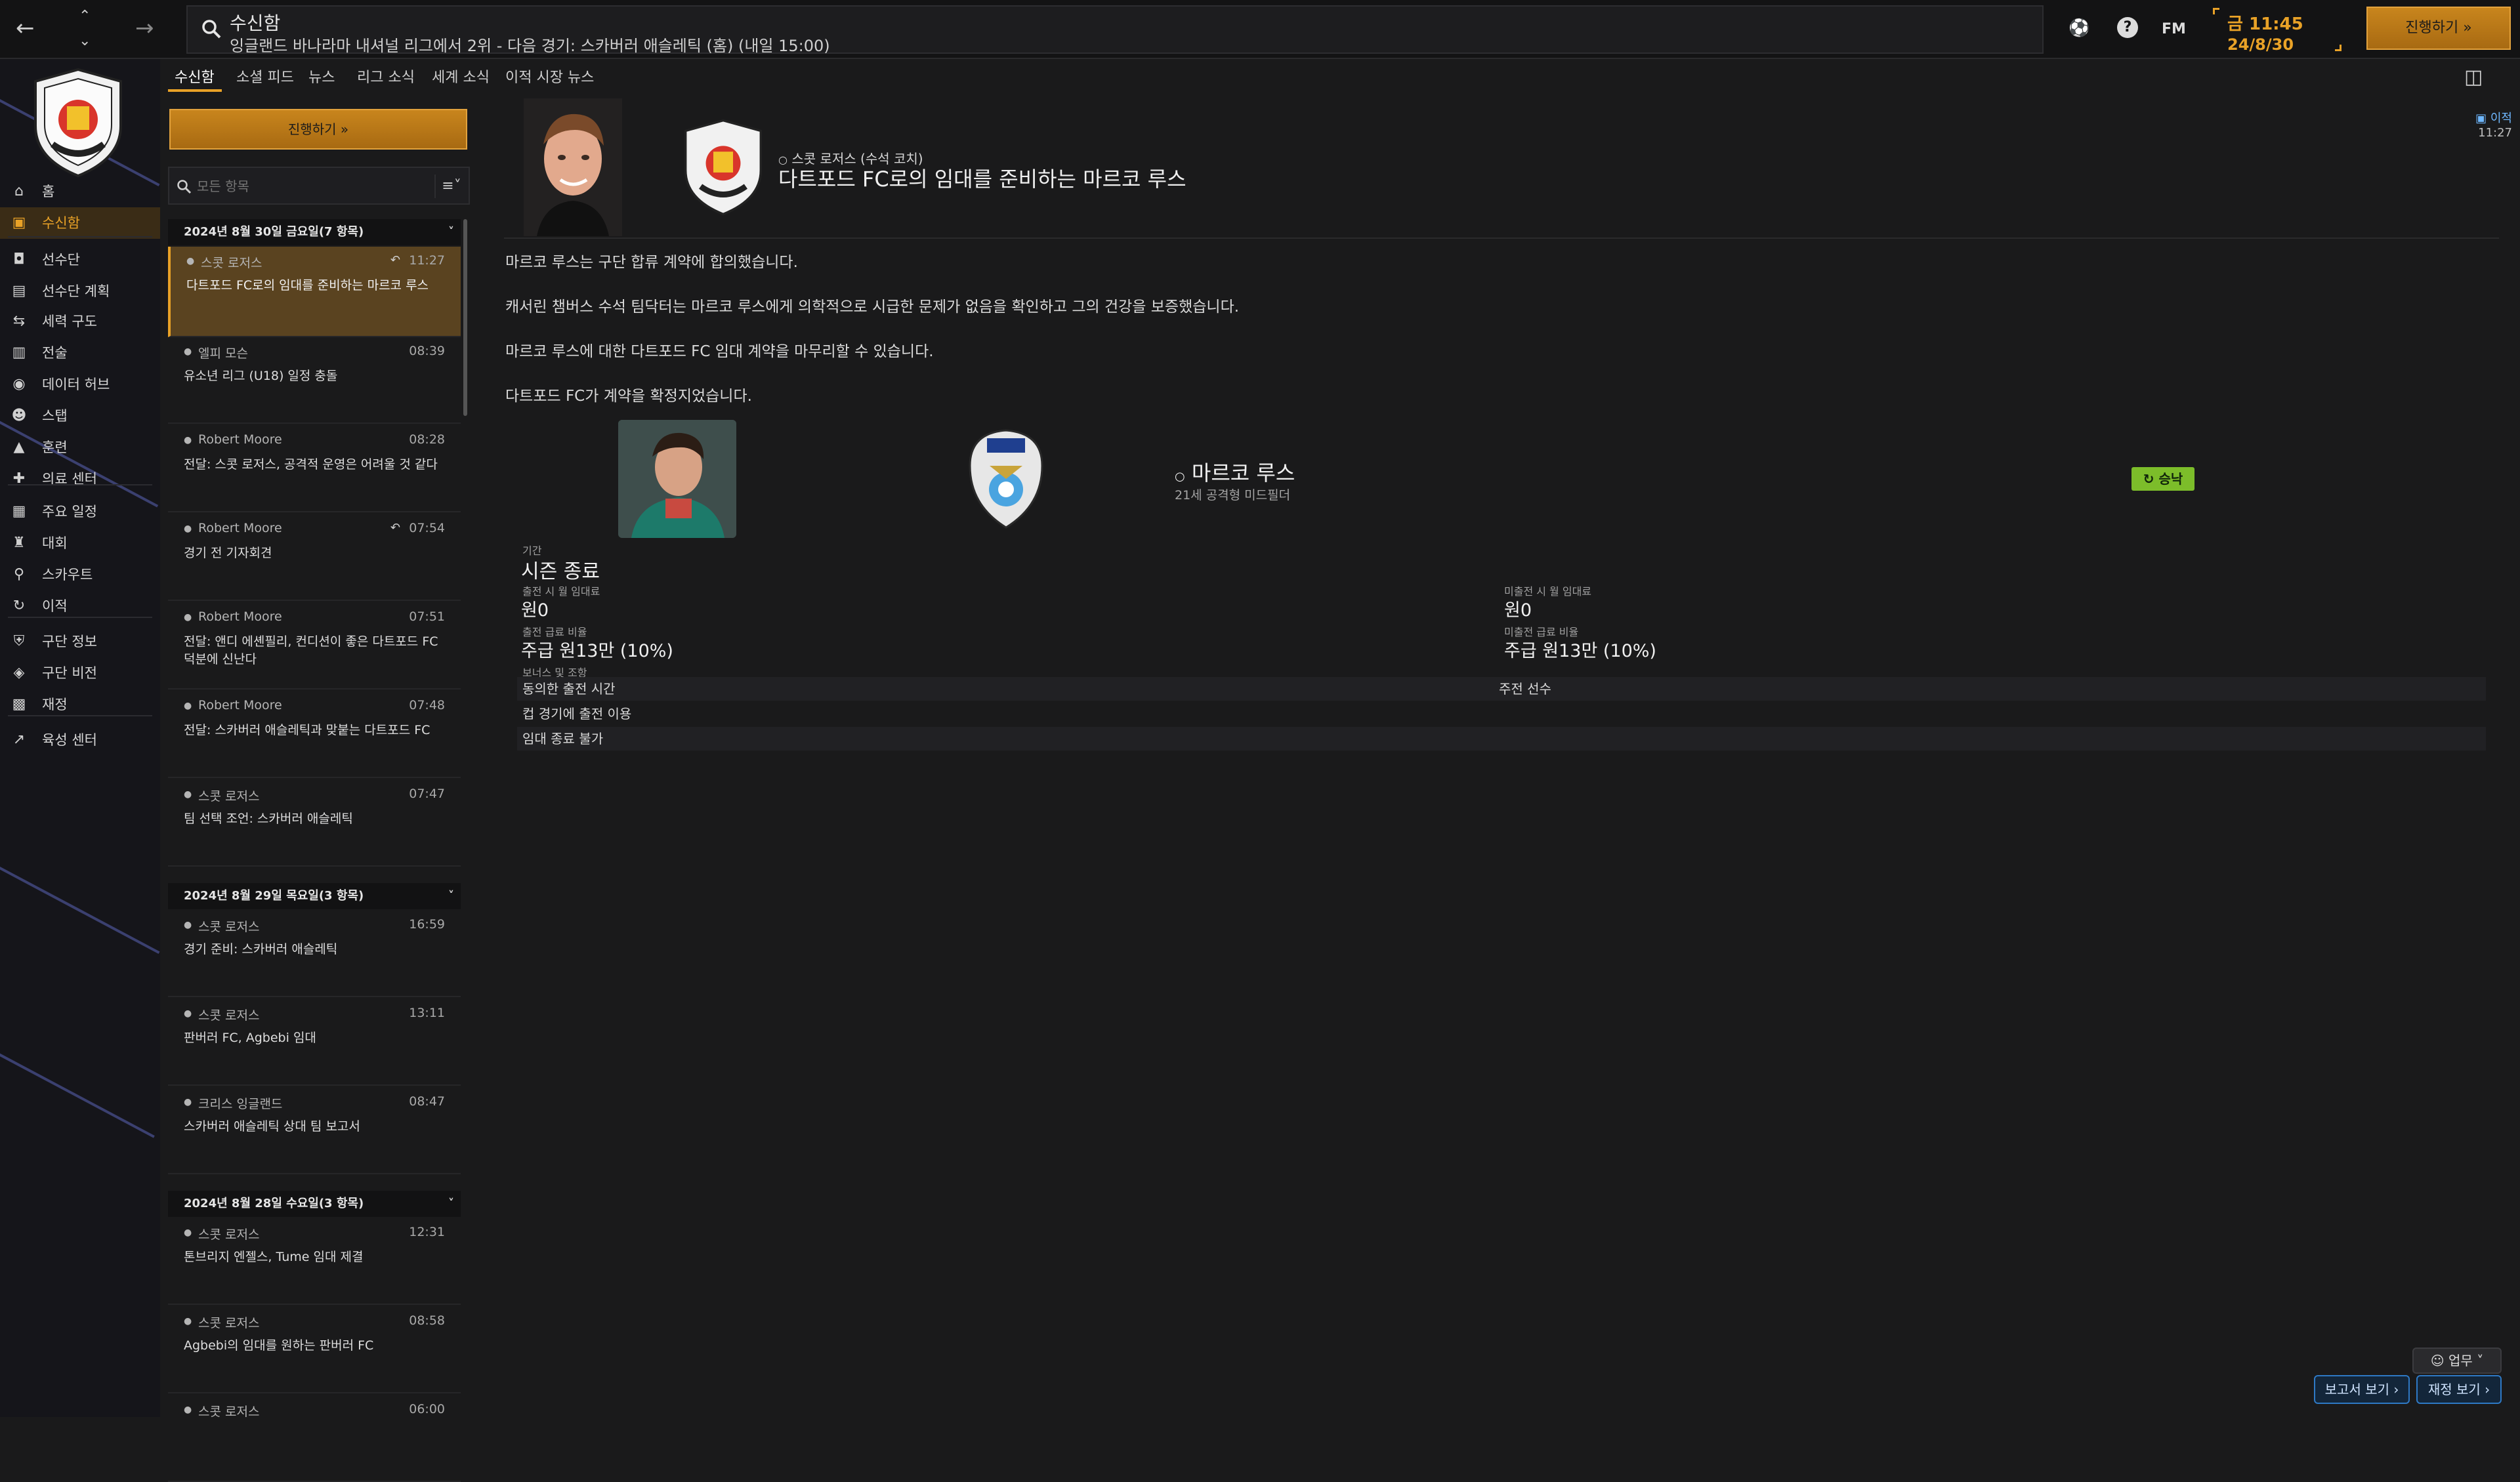 Image resolution: width=2520 pixels, height=1482 pixels. I want to click on message-subject: 팀 선택 조언: 스카버러 애슬레틱, so click(268, 819).